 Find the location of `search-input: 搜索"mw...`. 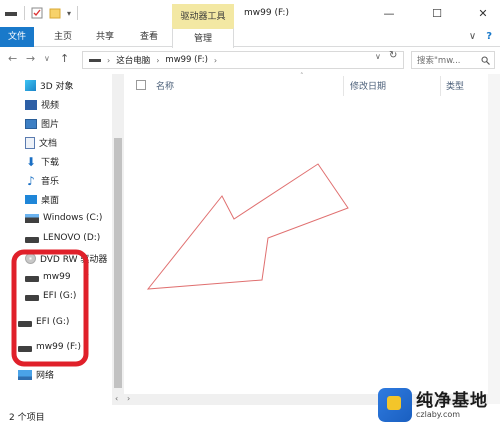

search-input: 搜索"mw... is located at coordinates (453, 60).